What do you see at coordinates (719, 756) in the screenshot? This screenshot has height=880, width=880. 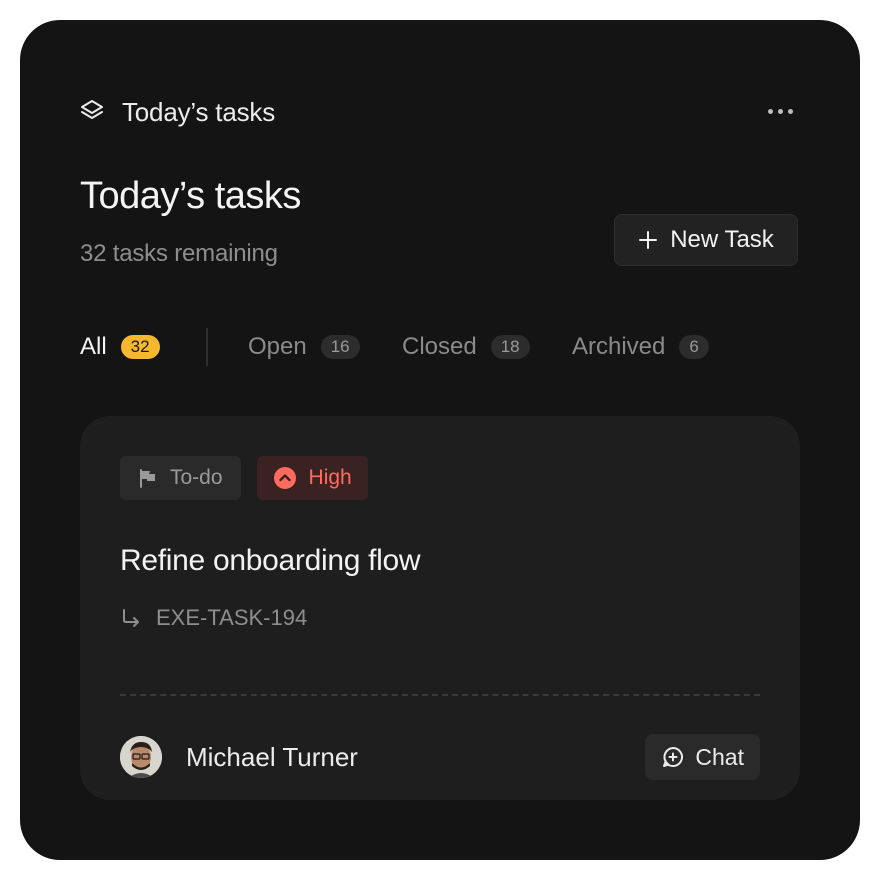 I see `chat-label: Chat` at bounding box center [719, 756].